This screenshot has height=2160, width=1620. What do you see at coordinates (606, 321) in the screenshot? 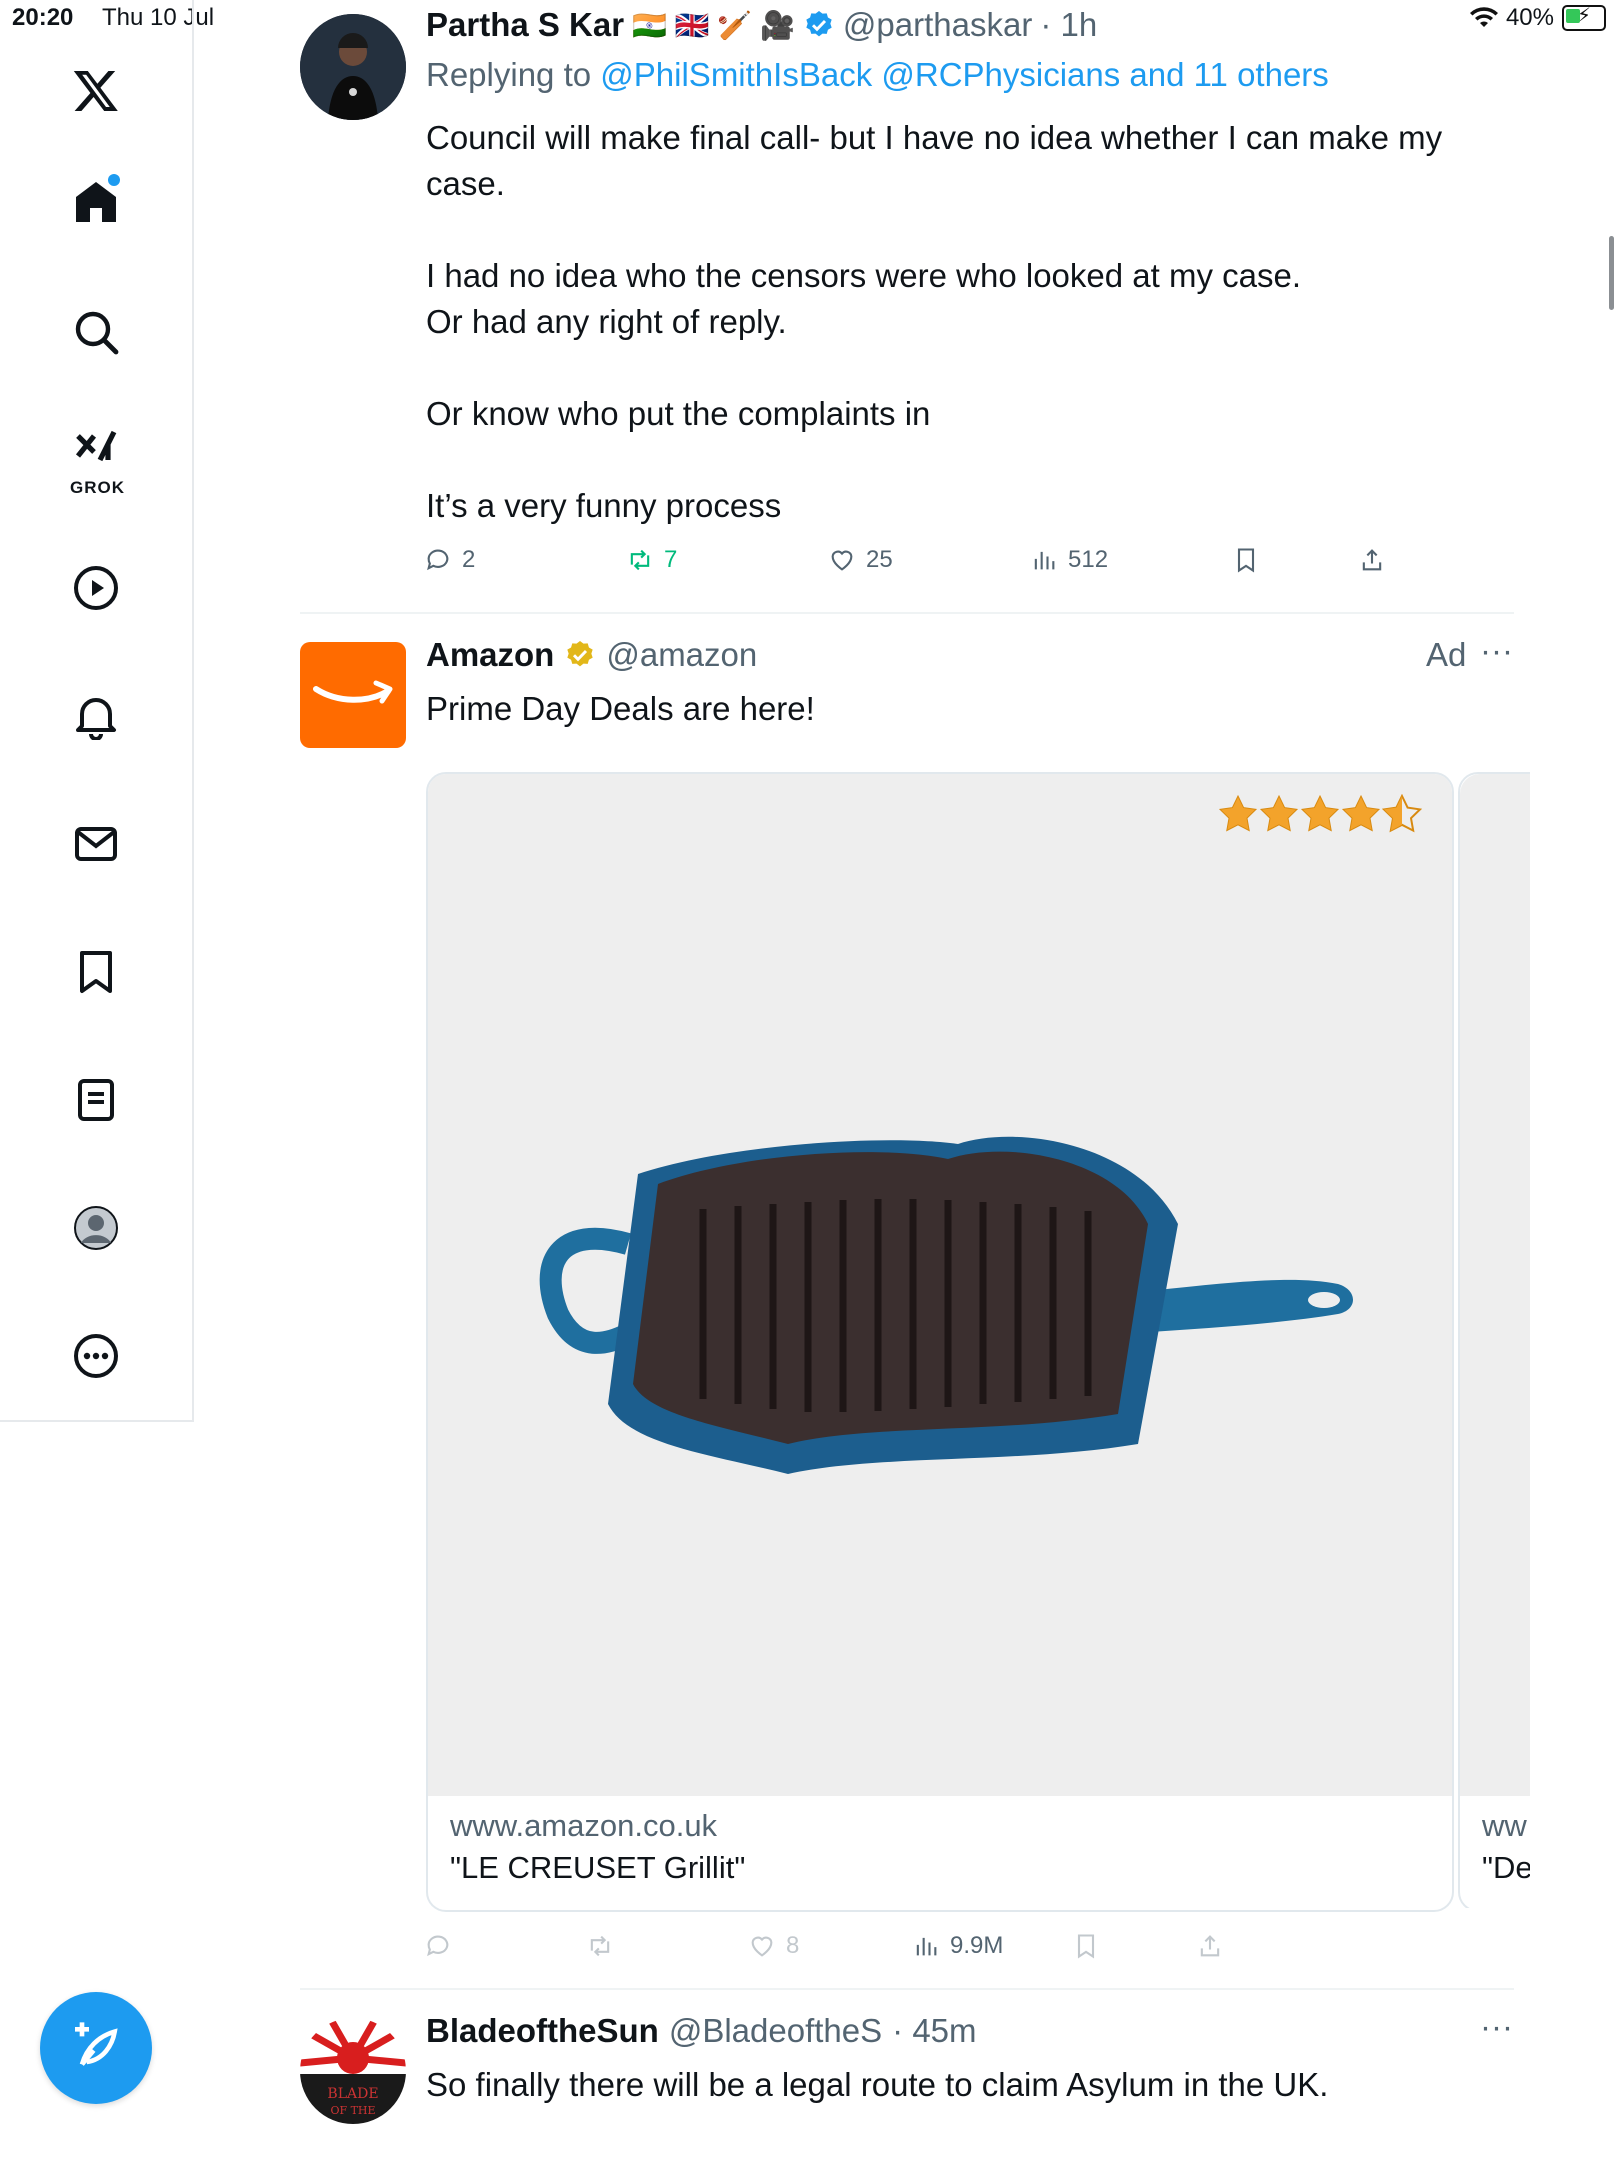
I see `tweet-text-line: Or had any right of reply.` at bounding box center [606, 321].